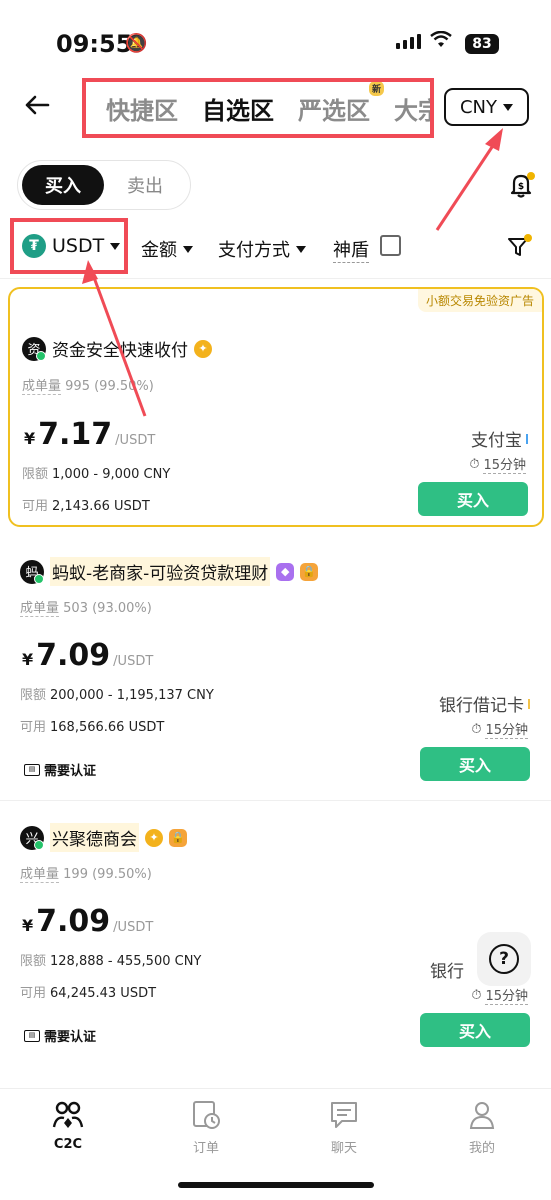 This screenshot has width=551, height=1200. Describe the element at coordinates (441, 42) in the screenshot. I see `wifi-icon` at that location.